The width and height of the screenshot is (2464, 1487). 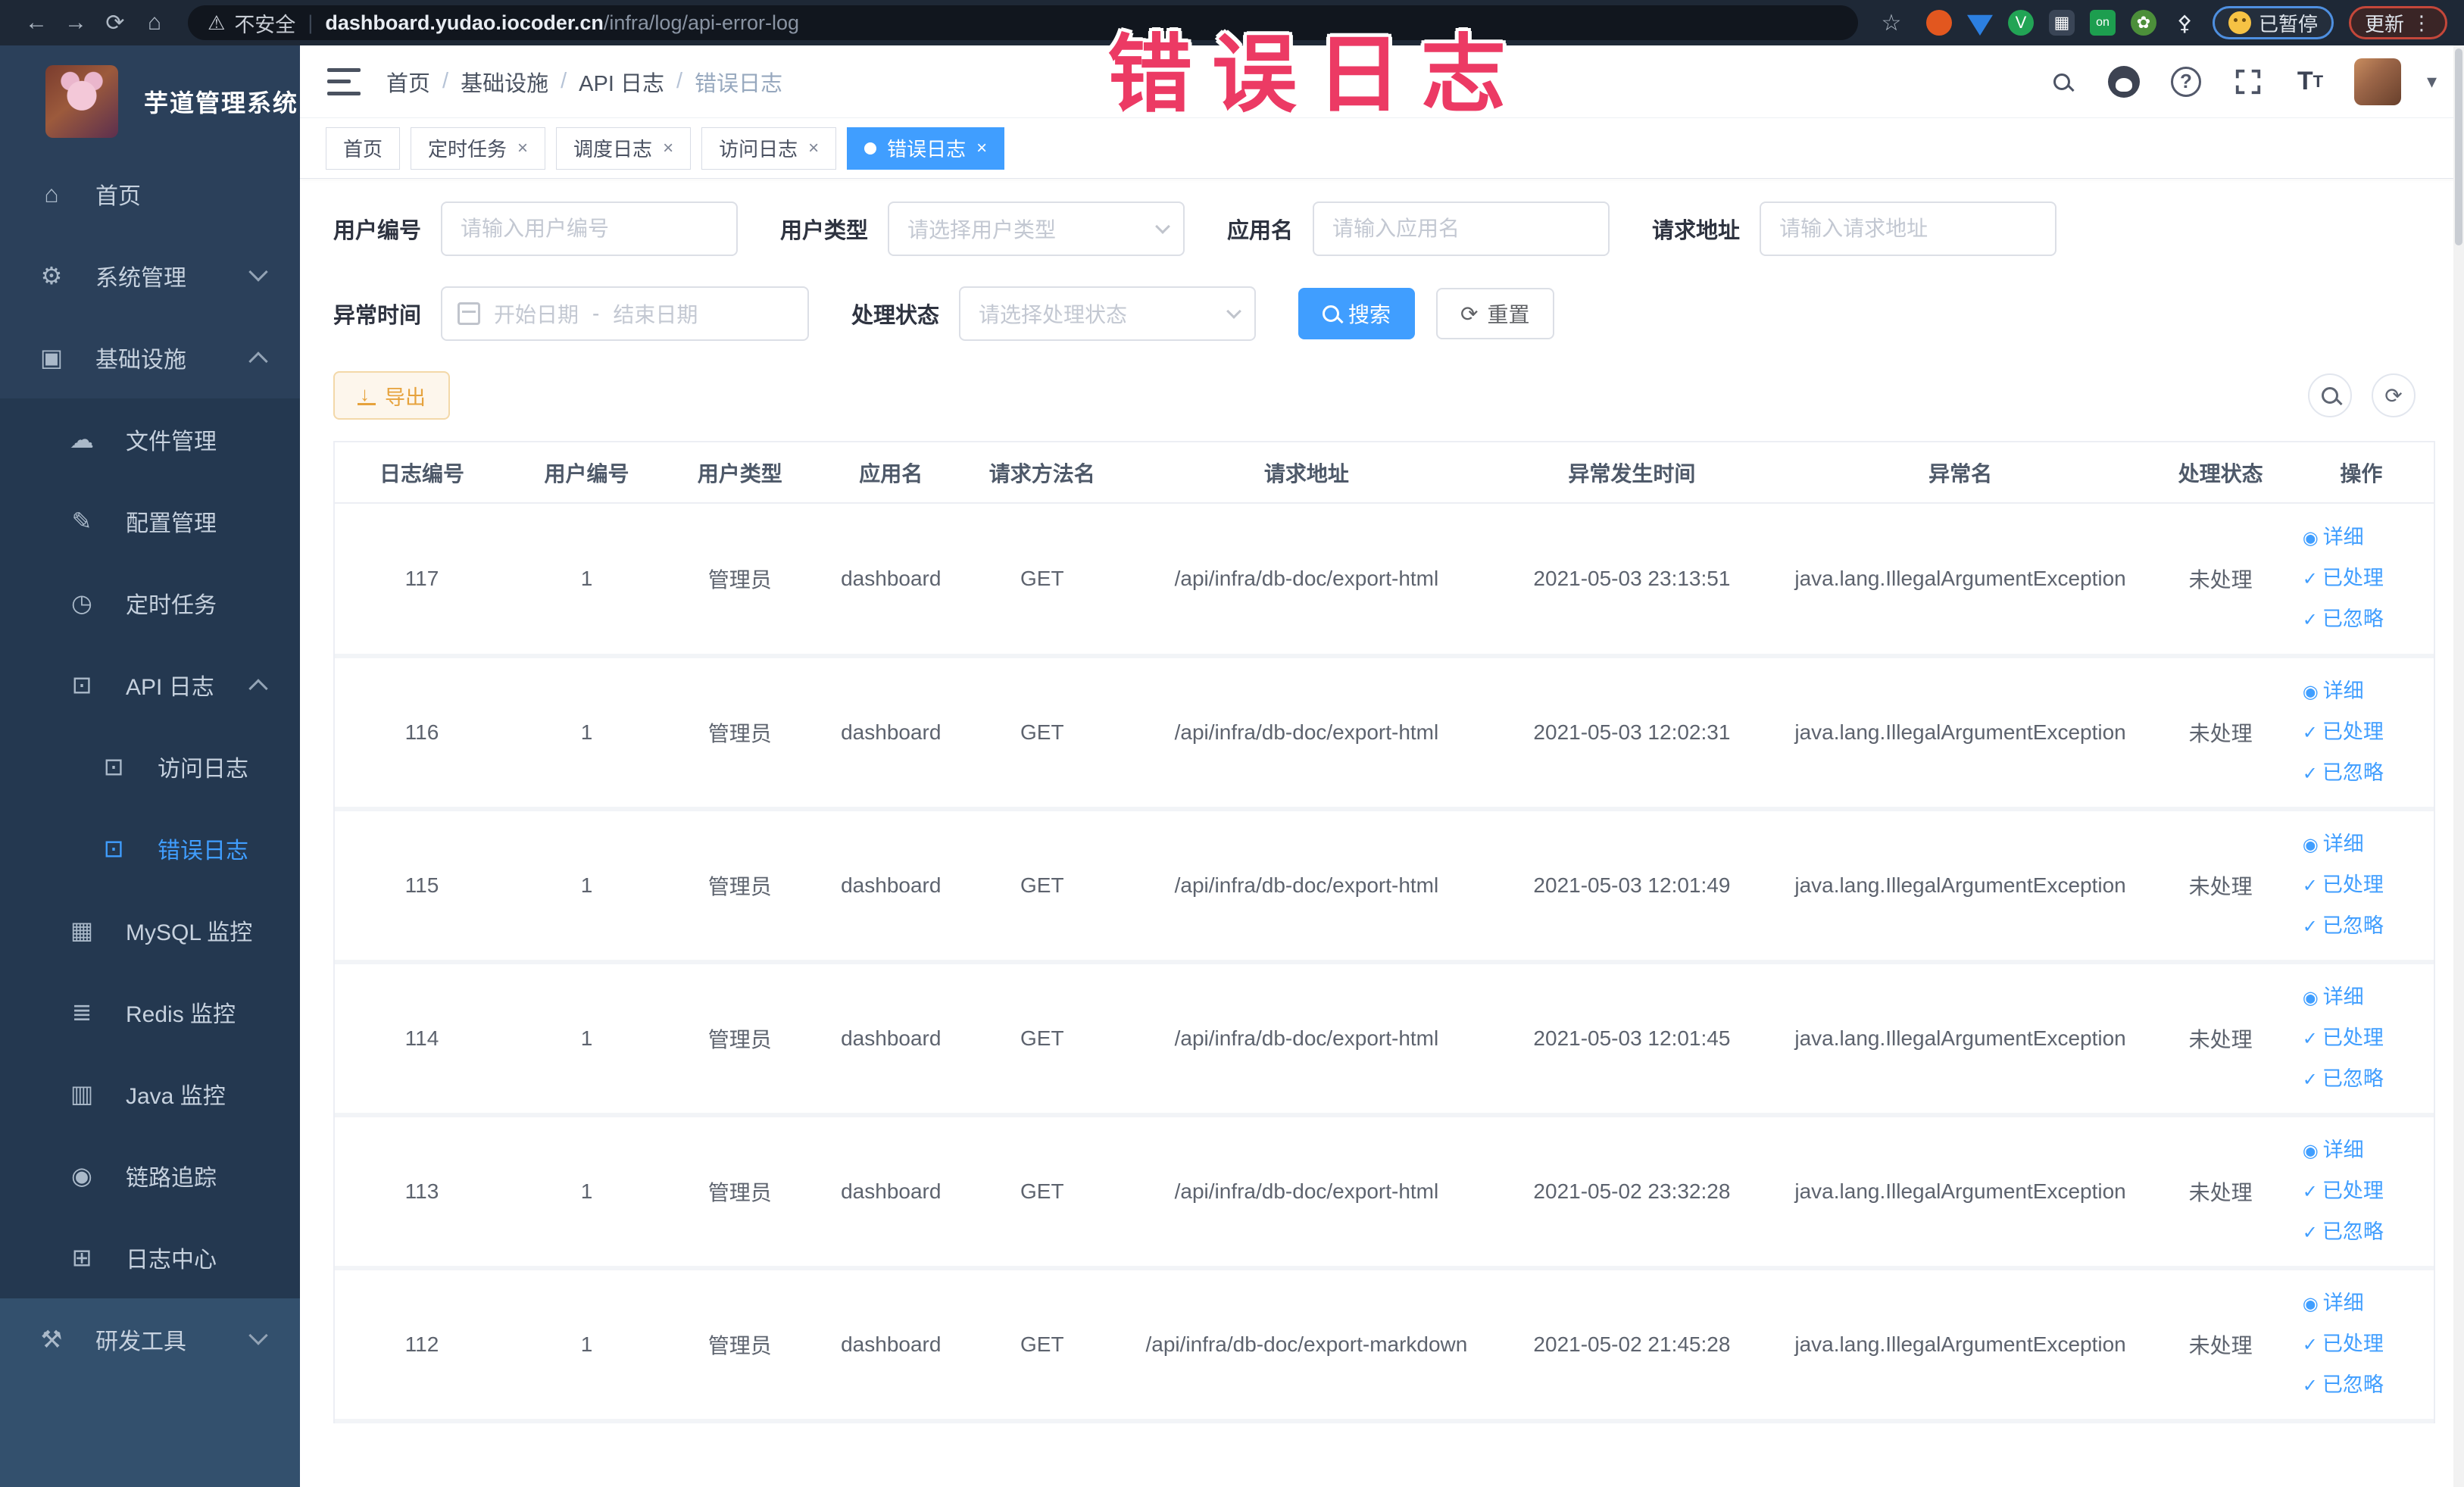 I want to click on sidebar-item-基础设施: ▣ 基础设施, so click(x=150, y=357).